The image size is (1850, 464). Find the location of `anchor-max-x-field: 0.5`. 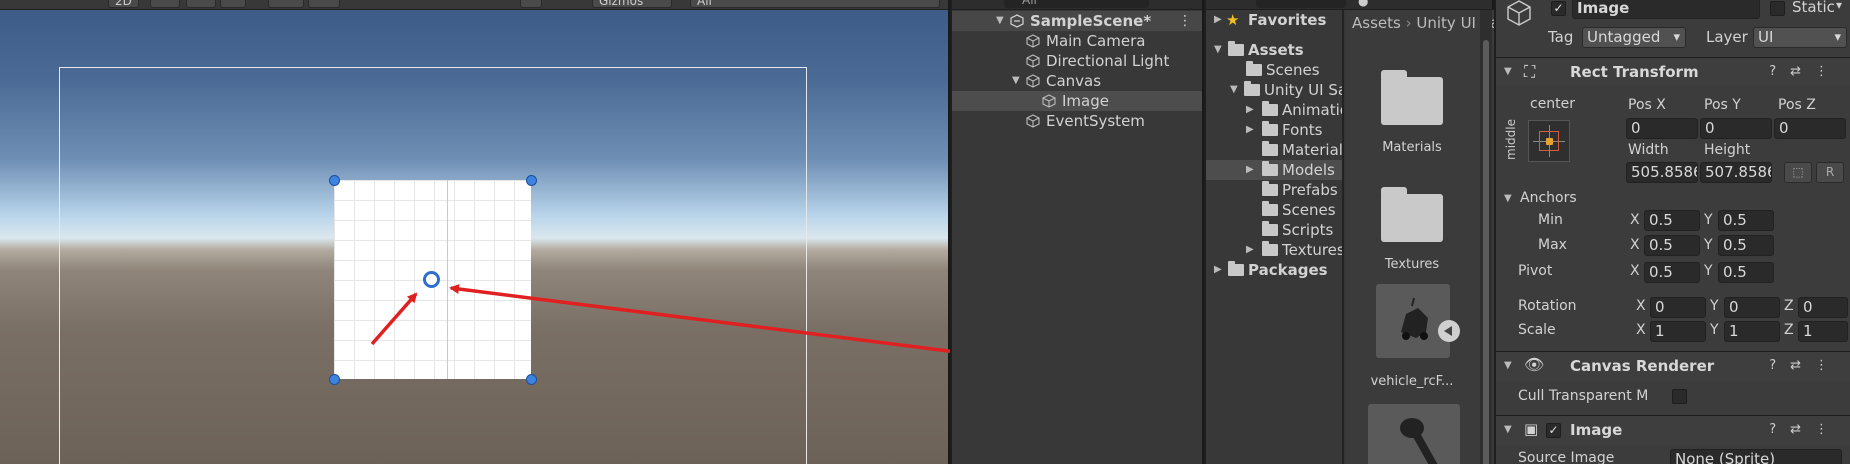

anchor-max-x-field: 0.5 is located at coordinates (1672, 245).